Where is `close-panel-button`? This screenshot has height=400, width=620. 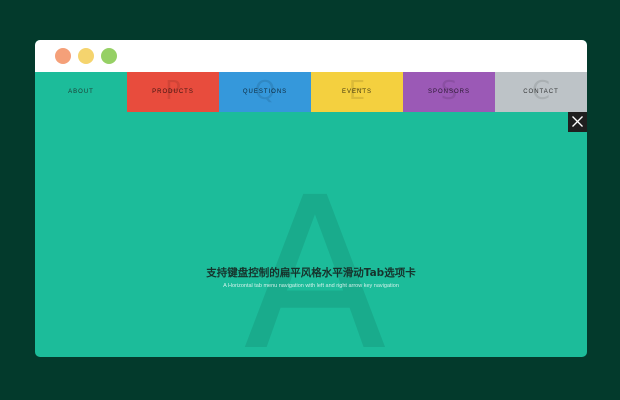 close-panel-button is located at coordinates (577, 122).